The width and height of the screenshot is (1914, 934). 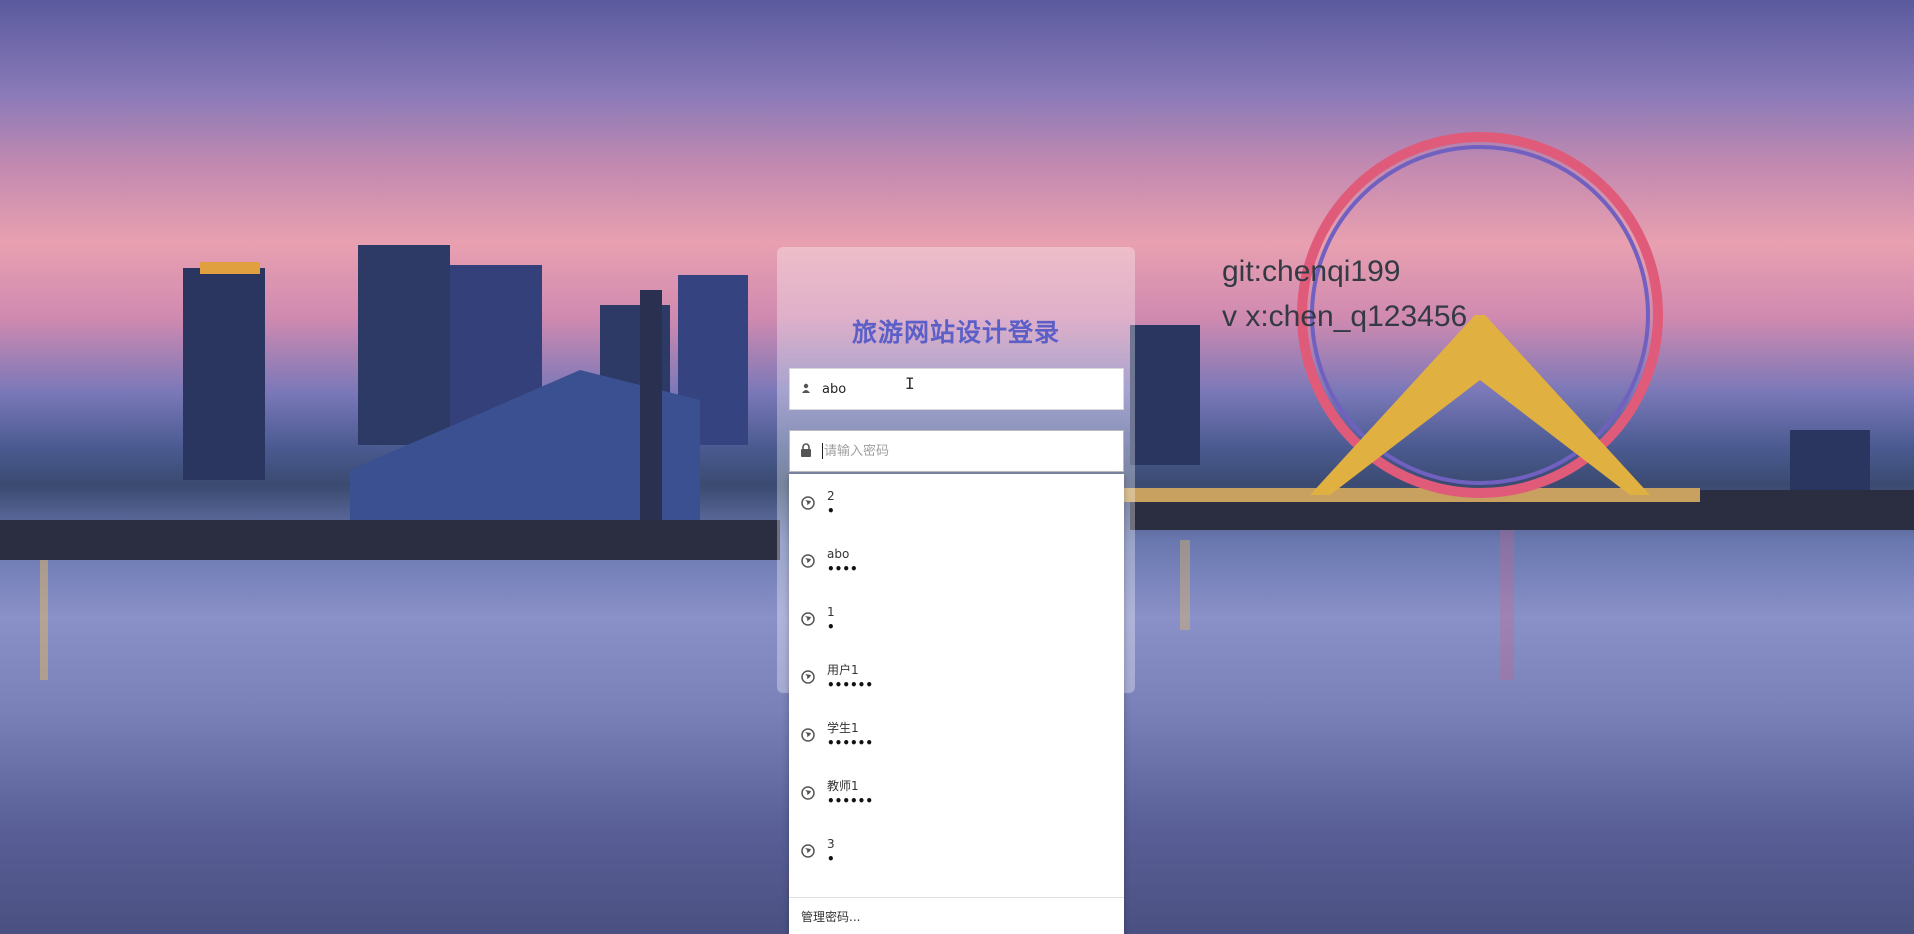 I want to click on dropdown-divider, so click(x=956, y=897).